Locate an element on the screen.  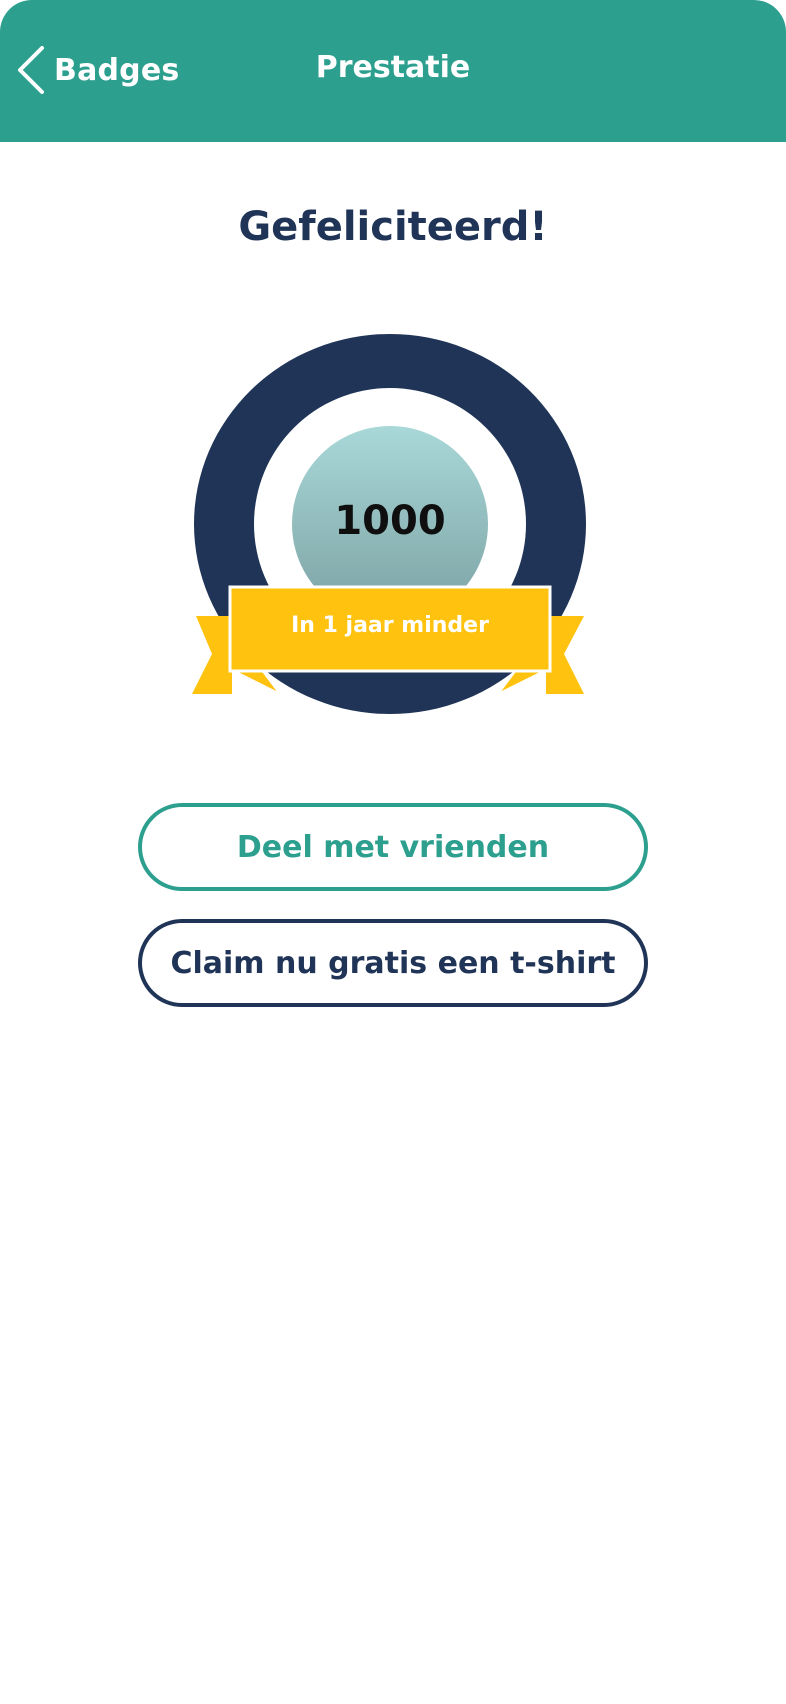
achievement-badge: 1000 In 1 jaar minder is located at coordinates (390, 525).